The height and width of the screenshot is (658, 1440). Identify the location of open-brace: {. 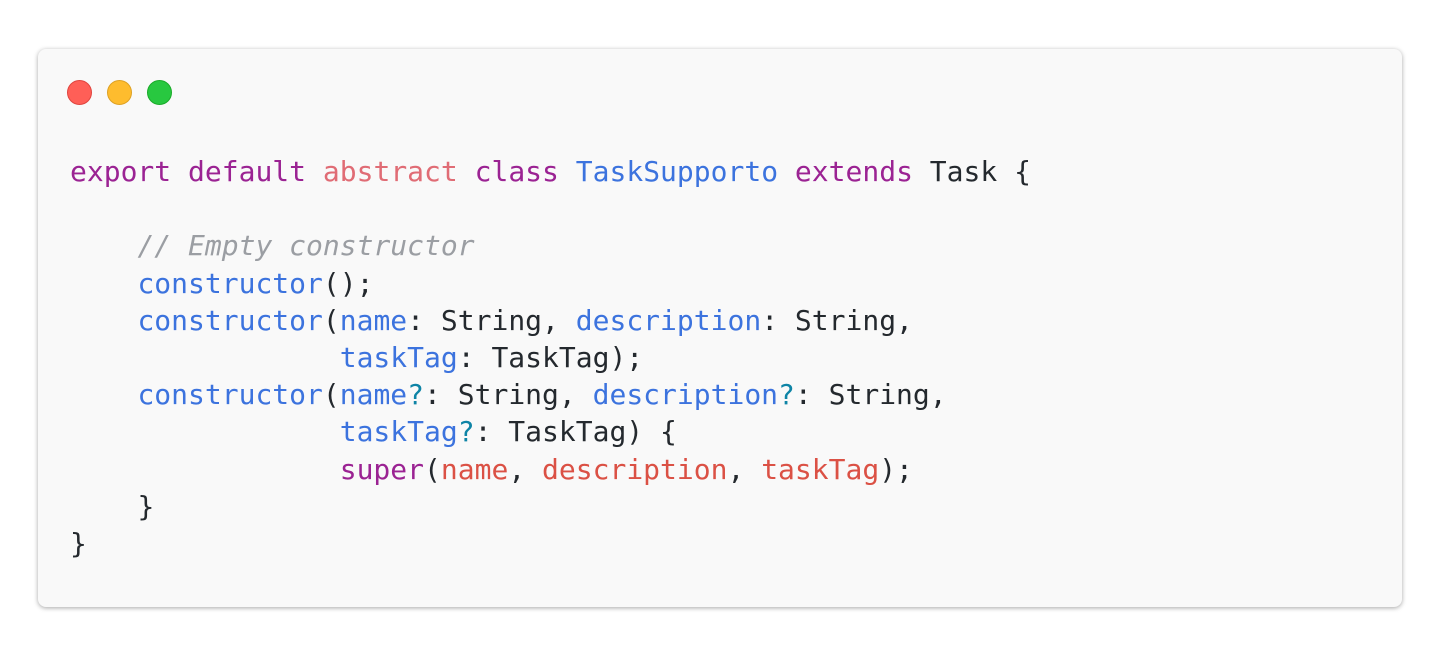
(1022, 171).